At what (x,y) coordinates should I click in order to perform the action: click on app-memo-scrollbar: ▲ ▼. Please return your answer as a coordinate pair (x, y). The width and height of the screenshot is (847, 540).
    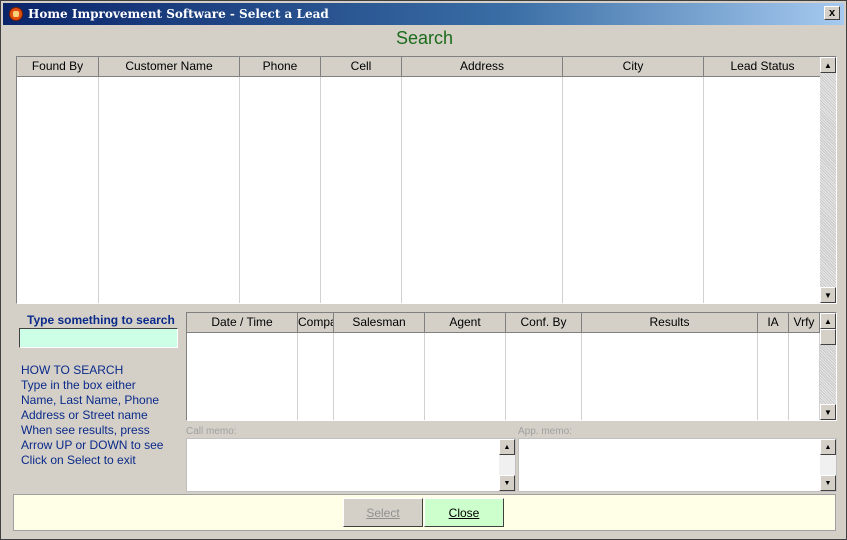
    Looking at the image, I should click on (828, 465).